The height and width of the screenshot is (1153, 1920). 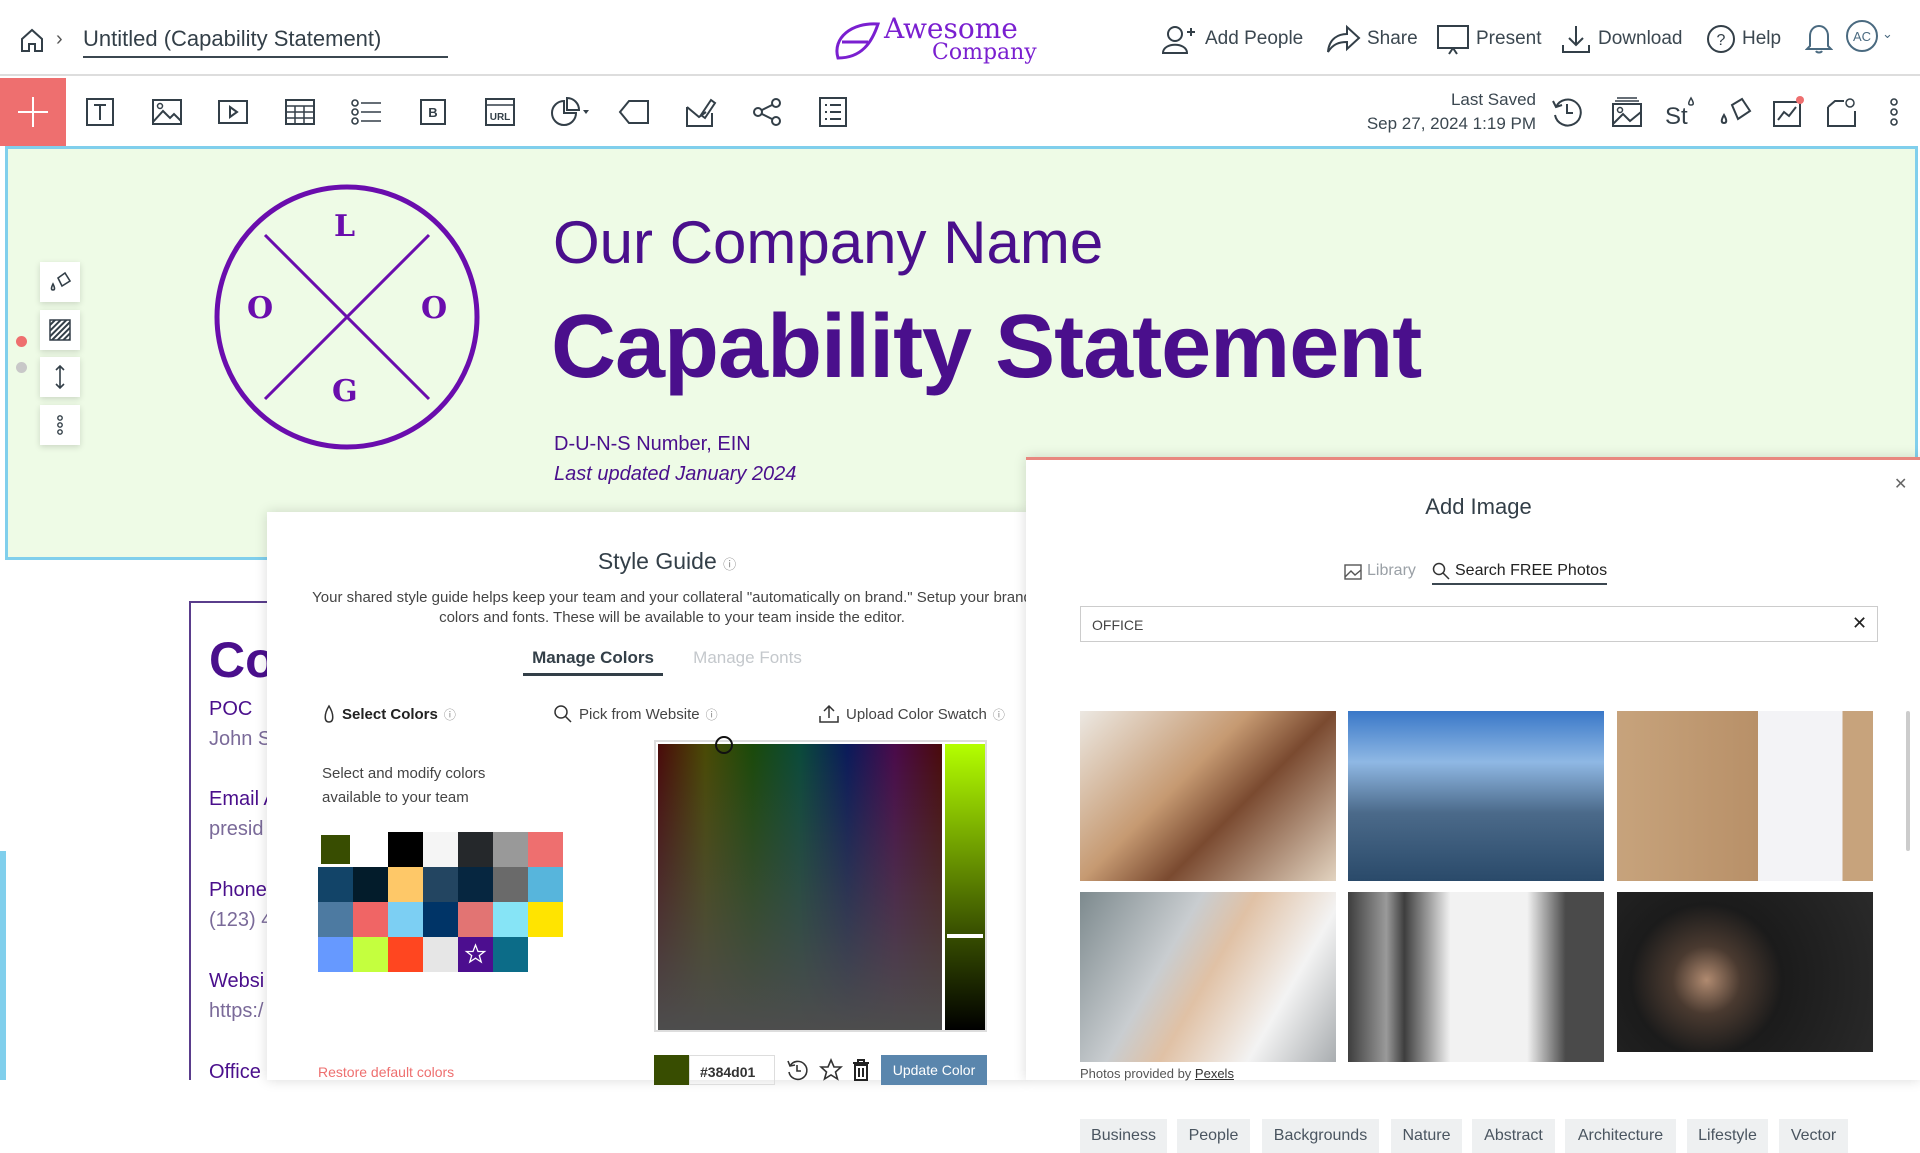 What do you see at coordinates (747, 658) in the screenshot?
I see `tab-manage-fonts: Manage Fonts` at bounding box center [747, 658].